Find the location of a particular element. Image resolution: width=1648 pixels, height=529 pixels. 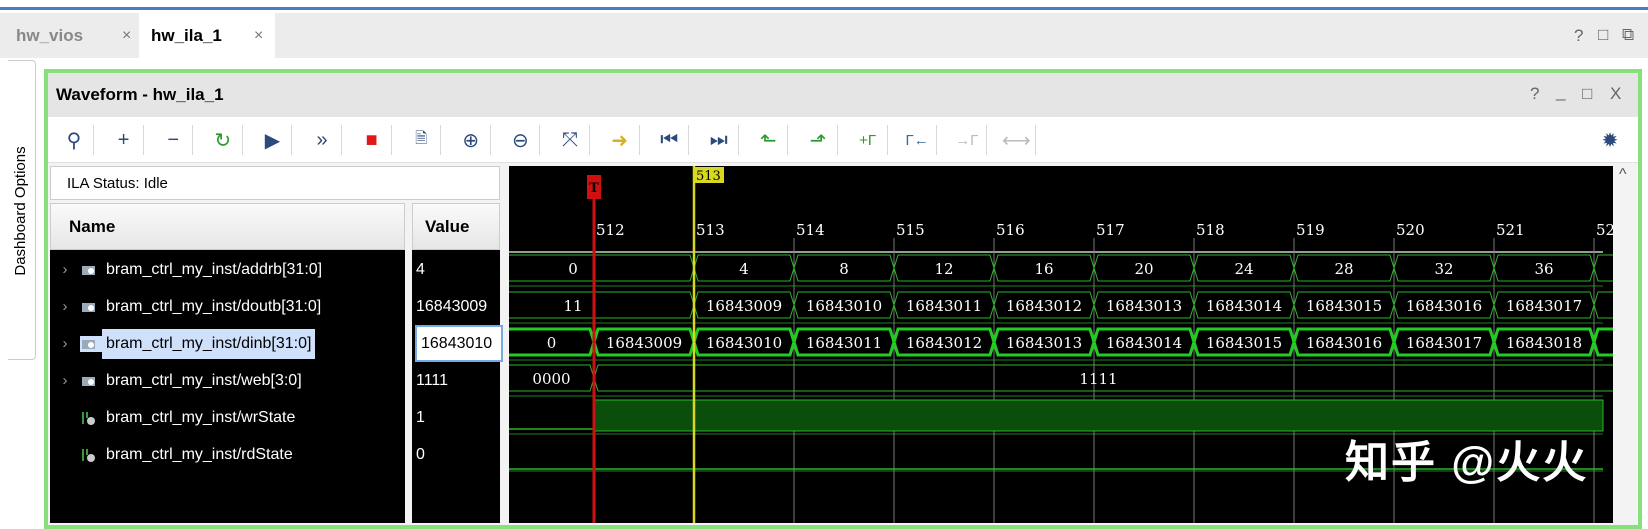

float-icon: ⧉ is located at coordinates (1628, 35).